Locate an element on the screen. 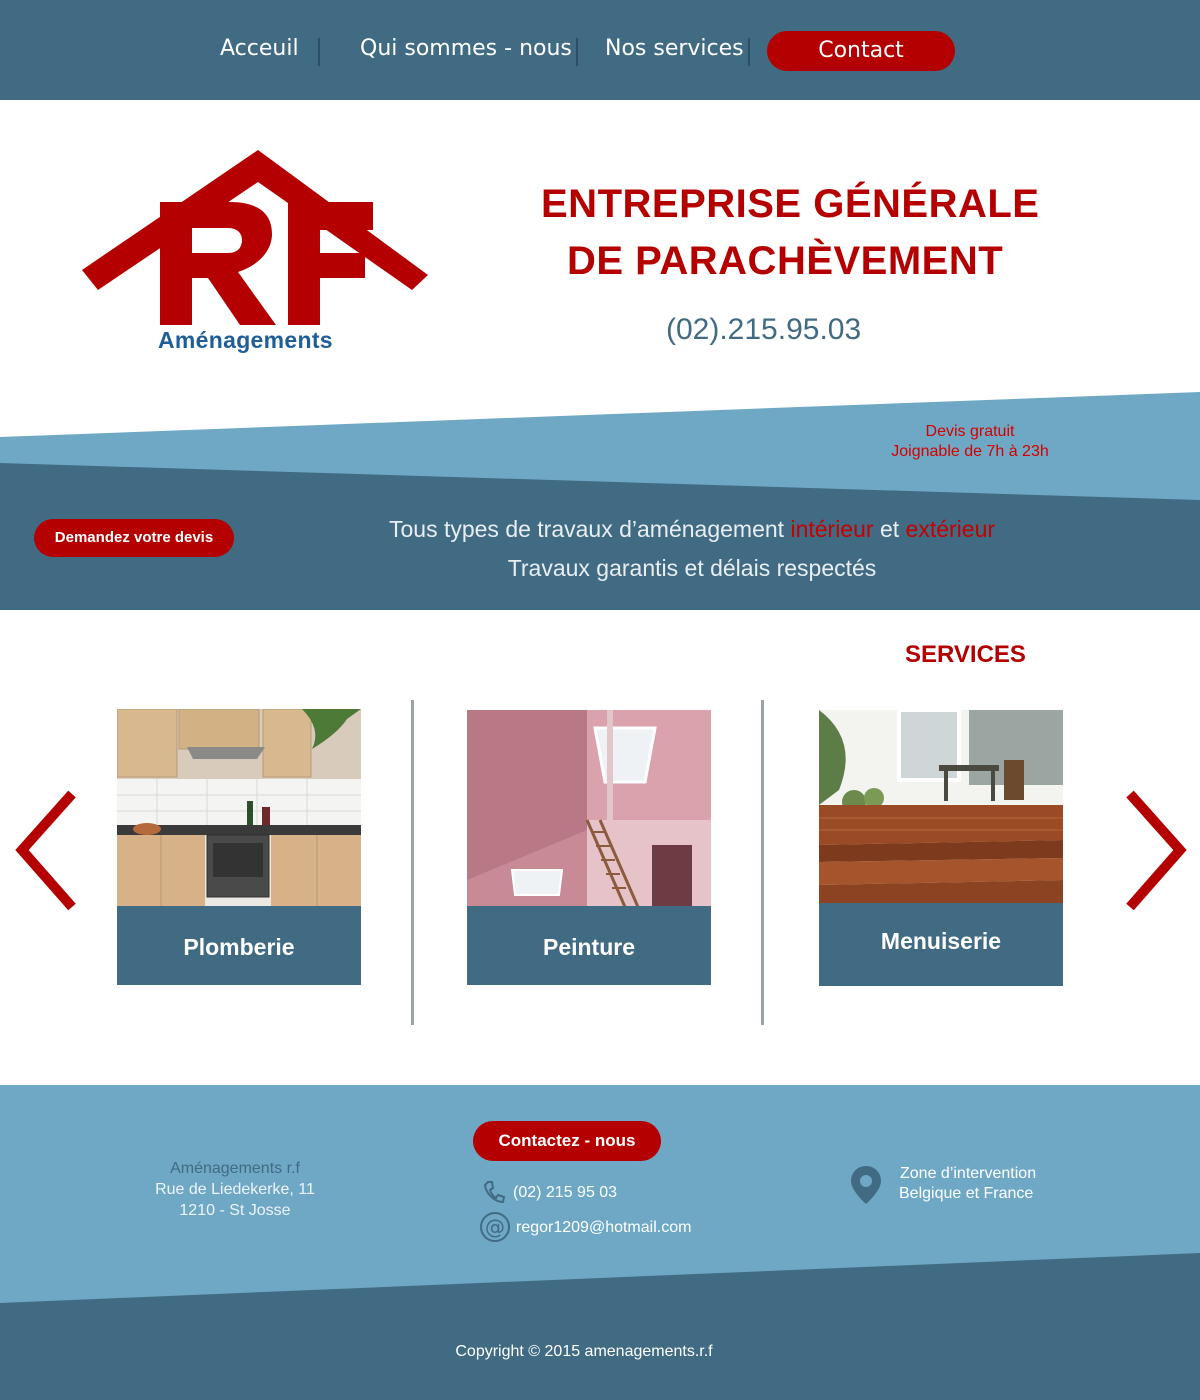  footer-email: regor1209@hotmail.com is located at coordinates (603, 1228).